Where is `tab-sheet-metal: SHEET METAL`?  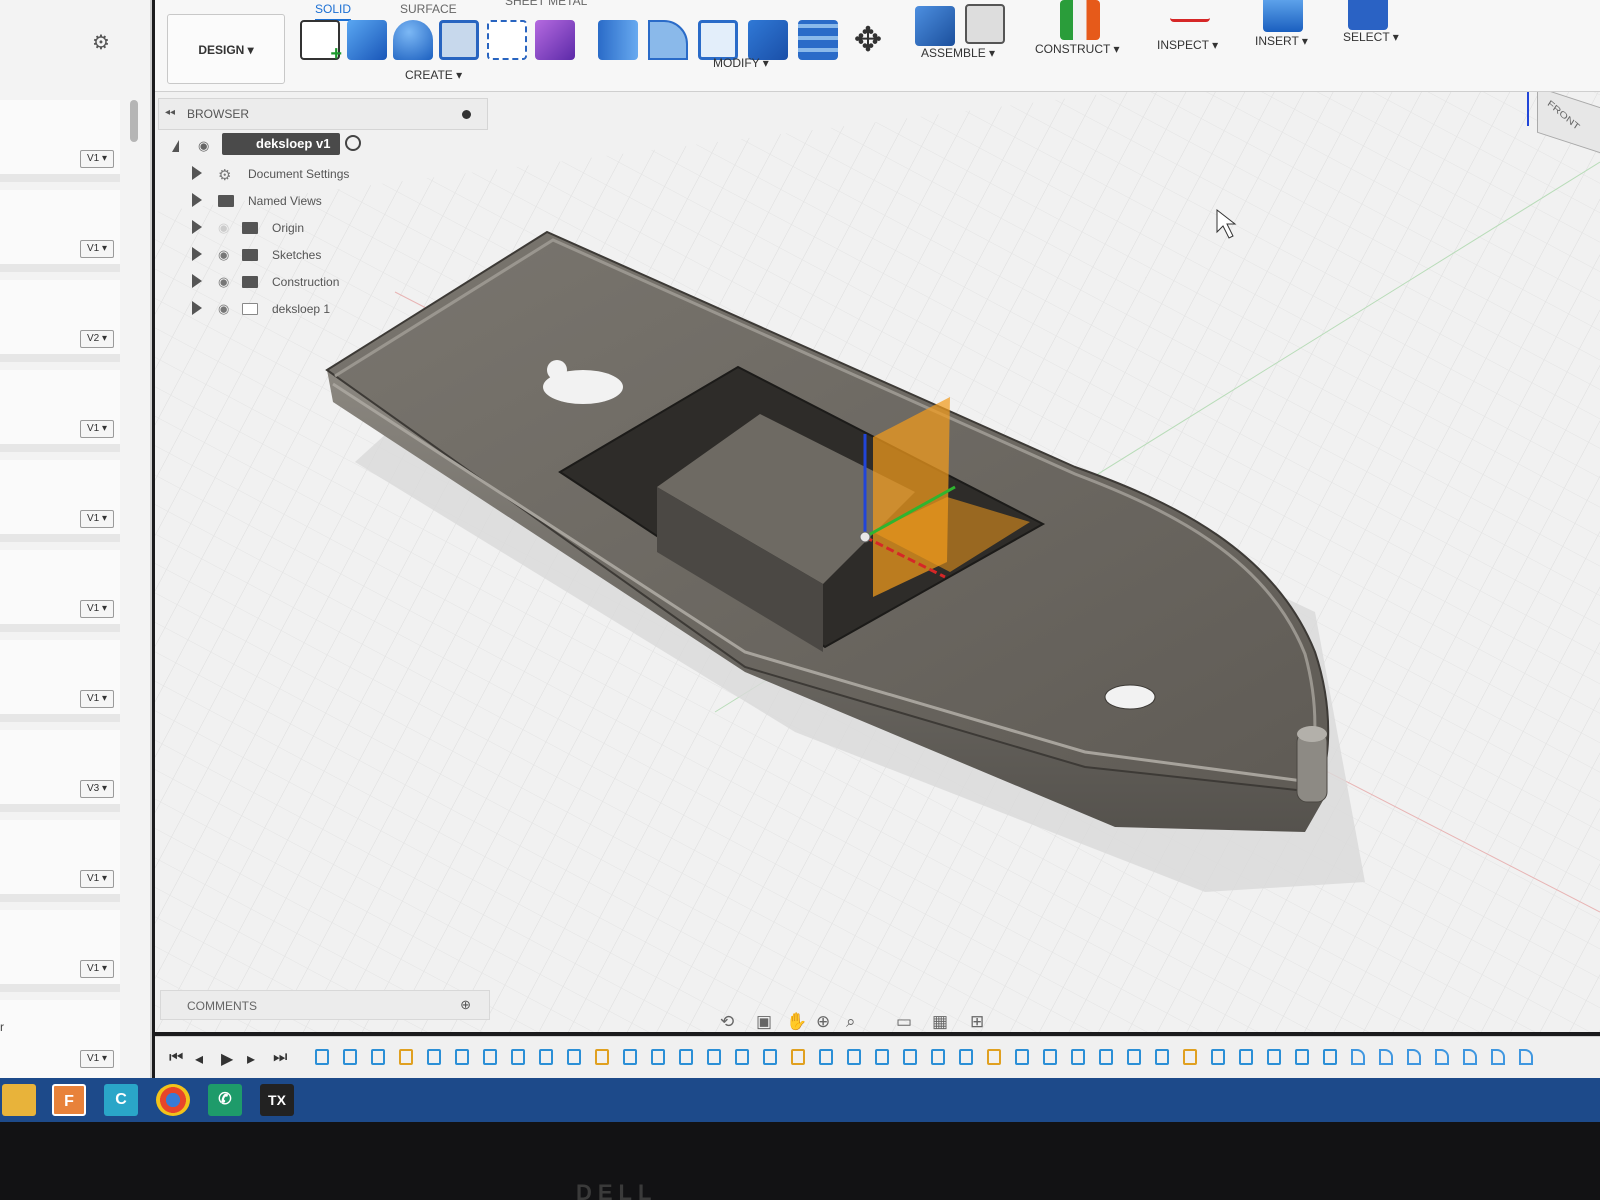 tab-sheet-metal: SHEET METAL is located at coordinates (546, 4).